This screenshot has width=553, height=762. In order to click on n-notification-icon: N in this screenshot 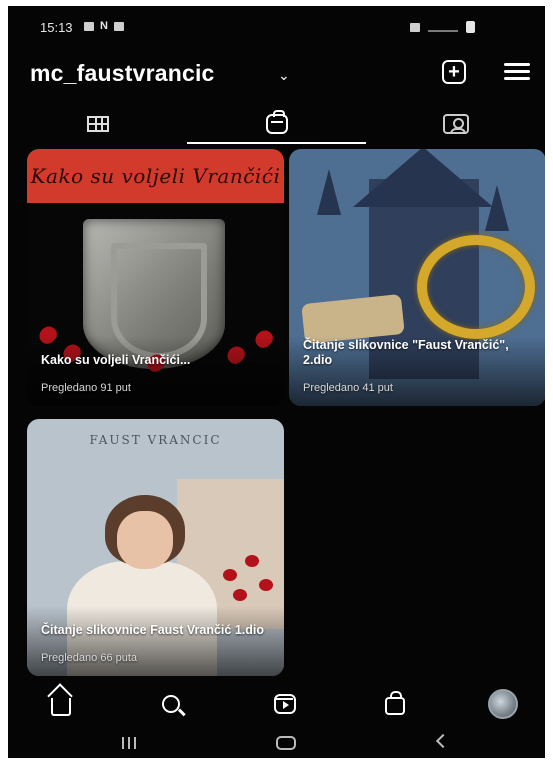, I will do `click(104, 26)`.